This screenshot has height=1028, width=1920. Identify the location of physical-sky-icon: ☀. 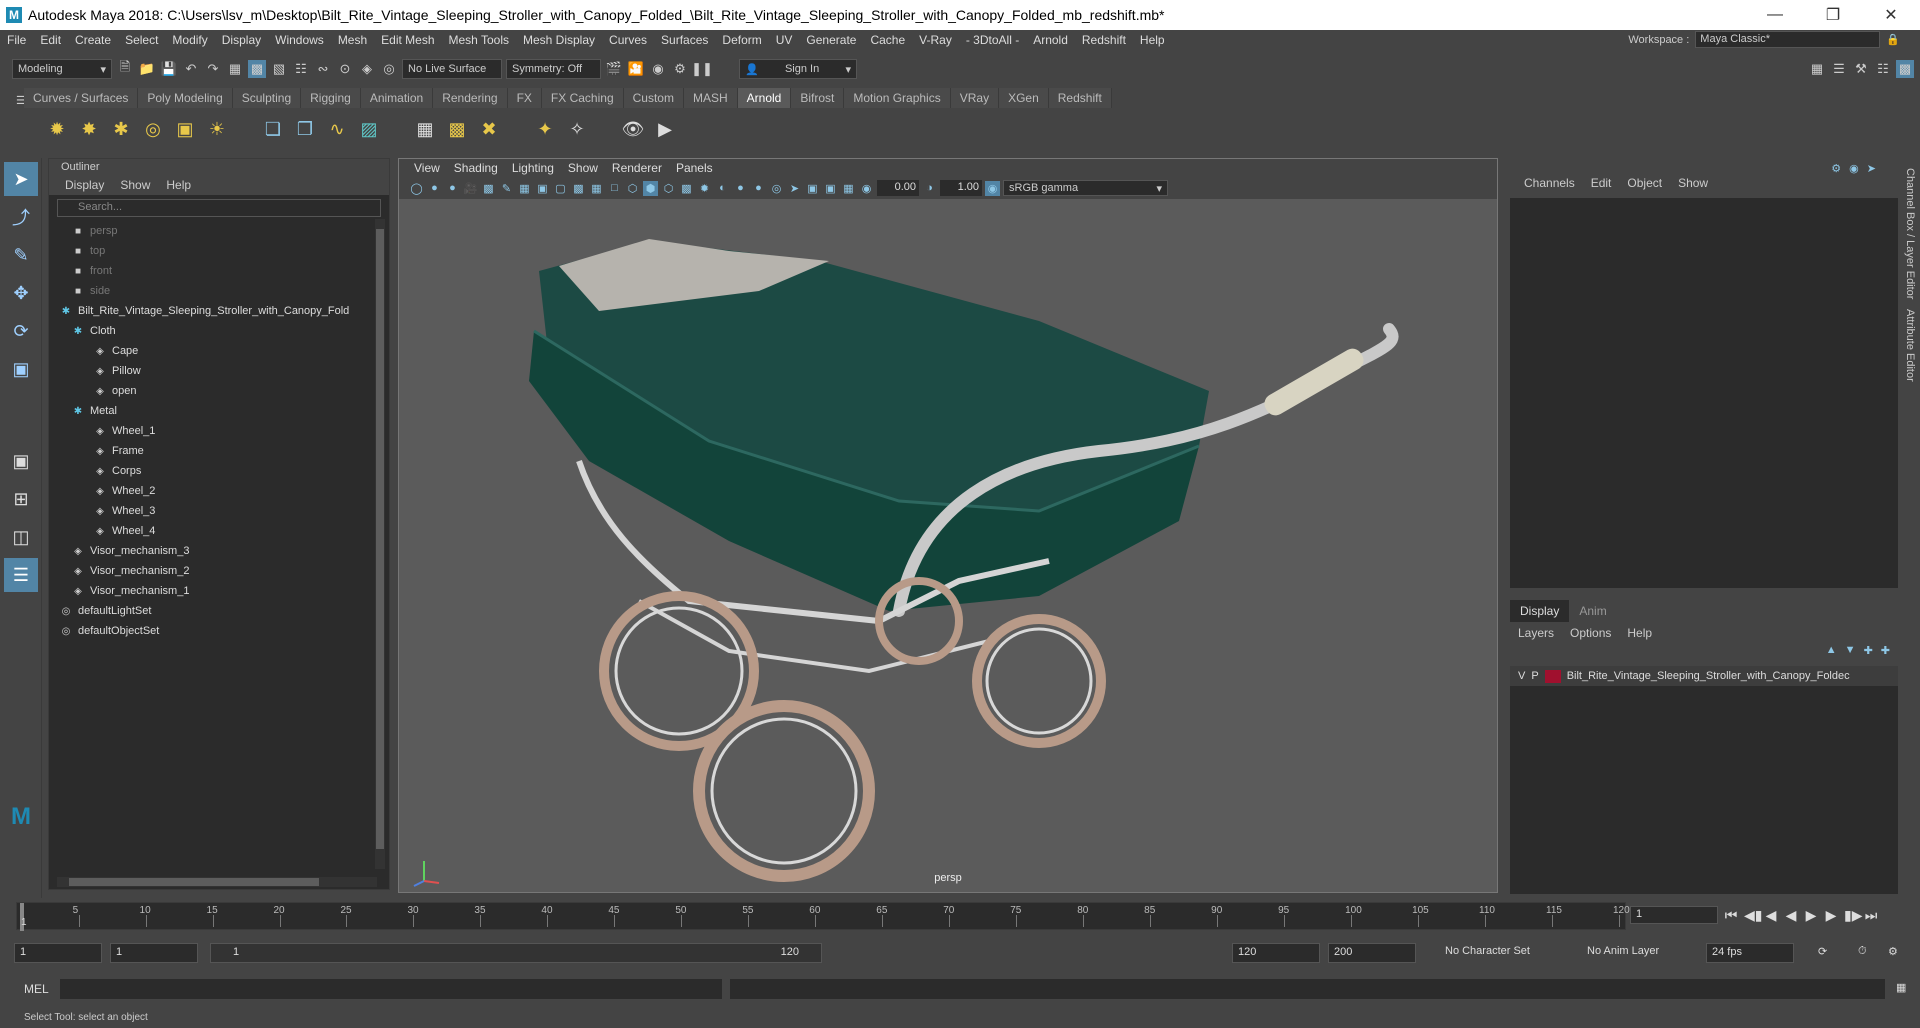
(217, 129).